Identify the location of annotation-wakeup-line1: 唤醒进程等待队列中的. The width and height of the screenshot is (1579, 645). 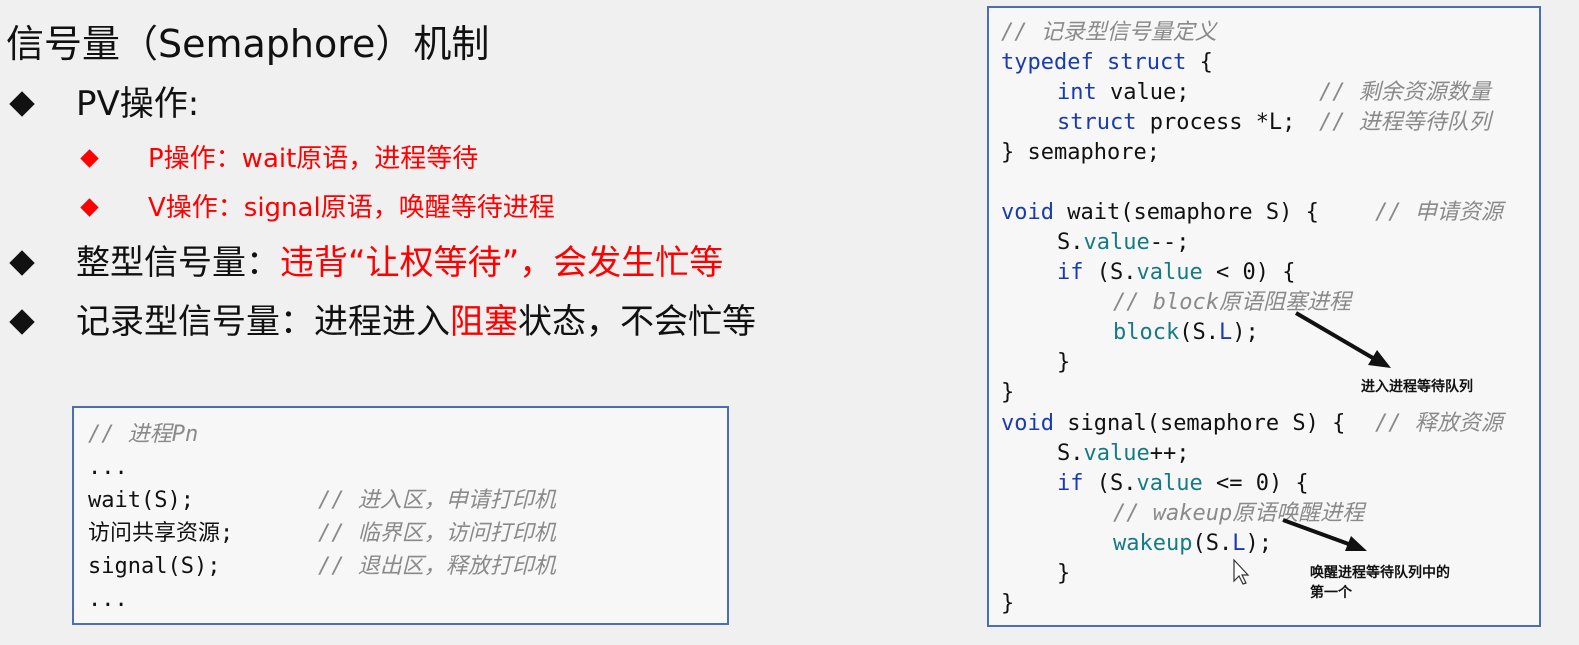
(1380, 573).